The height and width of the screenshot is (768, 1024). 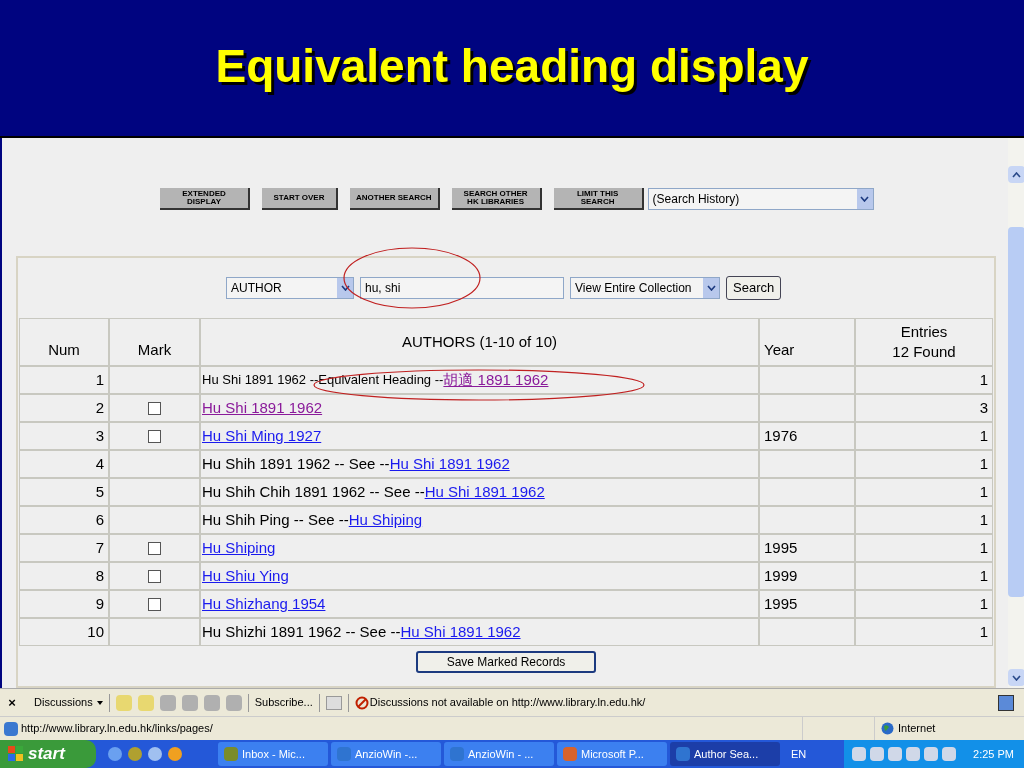 I want to click on close-button: ×, so click(x=12, y=702).